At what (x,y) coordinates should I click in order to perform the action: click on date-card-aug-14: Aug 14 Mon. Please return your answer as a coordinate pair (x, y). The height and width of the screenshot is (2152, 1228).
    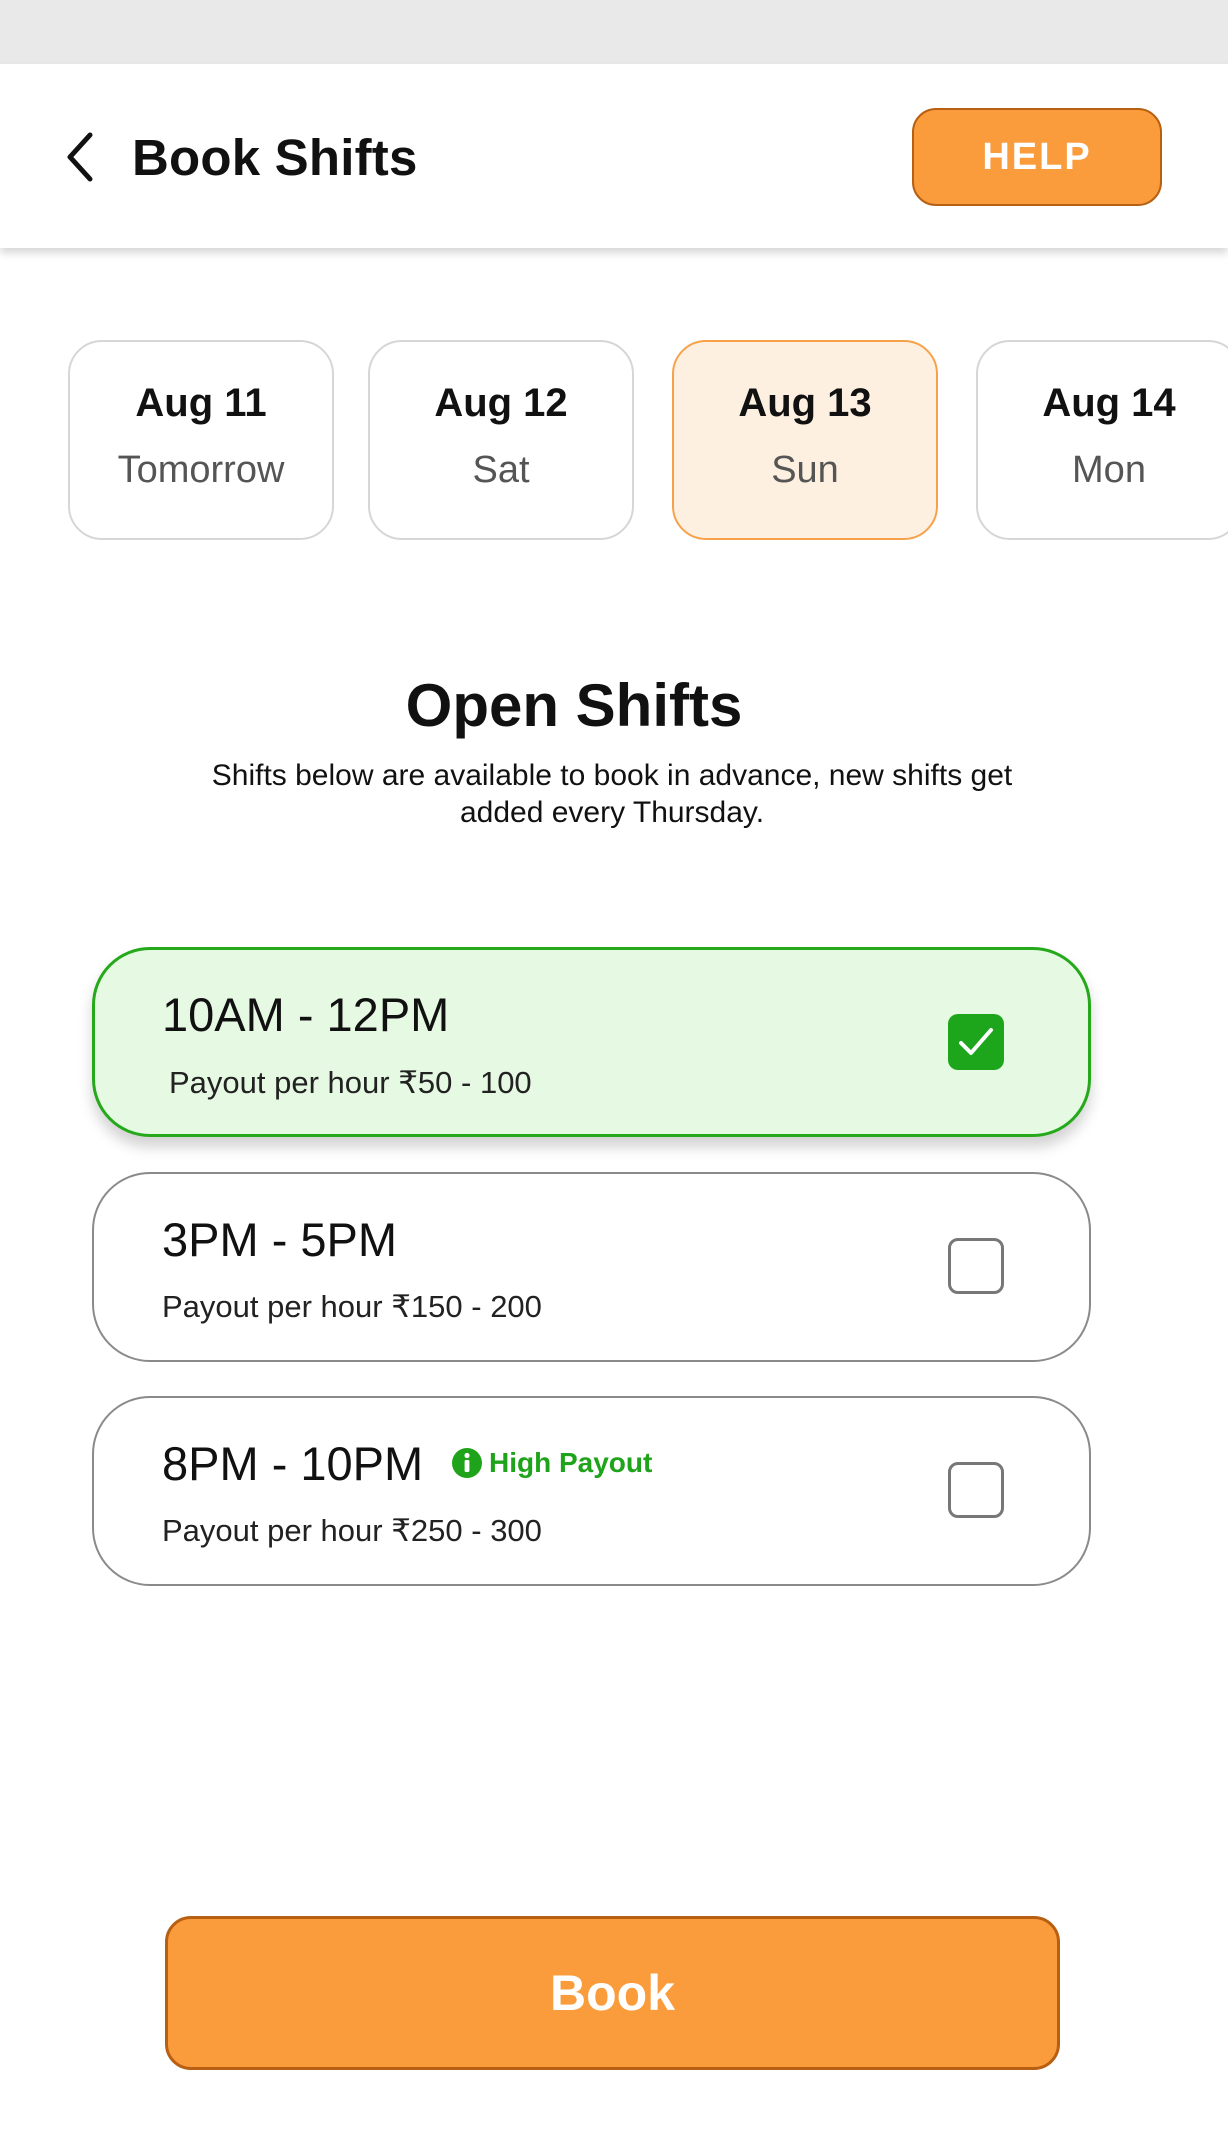
    Looking at the image, I should click on (1102, 440).